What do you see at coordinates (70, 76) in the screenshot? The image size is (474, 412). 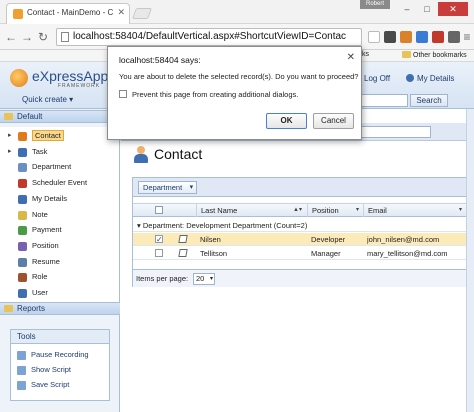 I see `logo-text: eXpressApp` at bounding box center [70, 76].